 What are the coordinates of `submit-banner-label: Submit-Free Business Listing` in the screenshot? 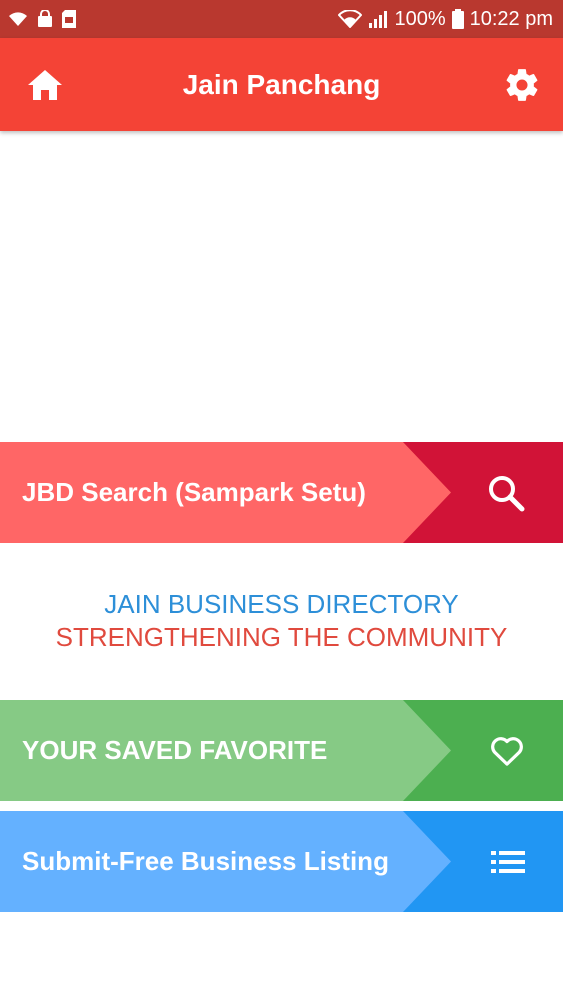 It's located at (205, 861).